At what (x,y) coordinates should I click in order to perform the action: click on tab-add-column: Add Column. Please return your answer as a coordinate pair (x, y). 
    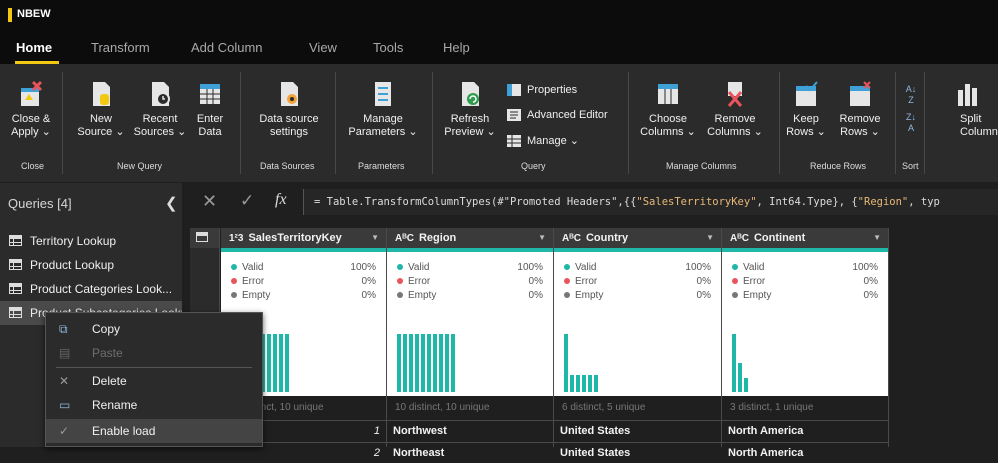
    Looking at the image, I should click on (227, 47).